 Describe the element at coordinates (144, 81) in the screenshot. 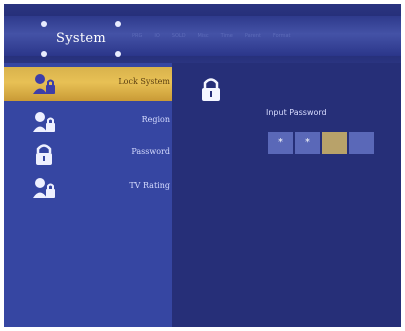

I see `sidebar-item-label: Lock System` at that location.